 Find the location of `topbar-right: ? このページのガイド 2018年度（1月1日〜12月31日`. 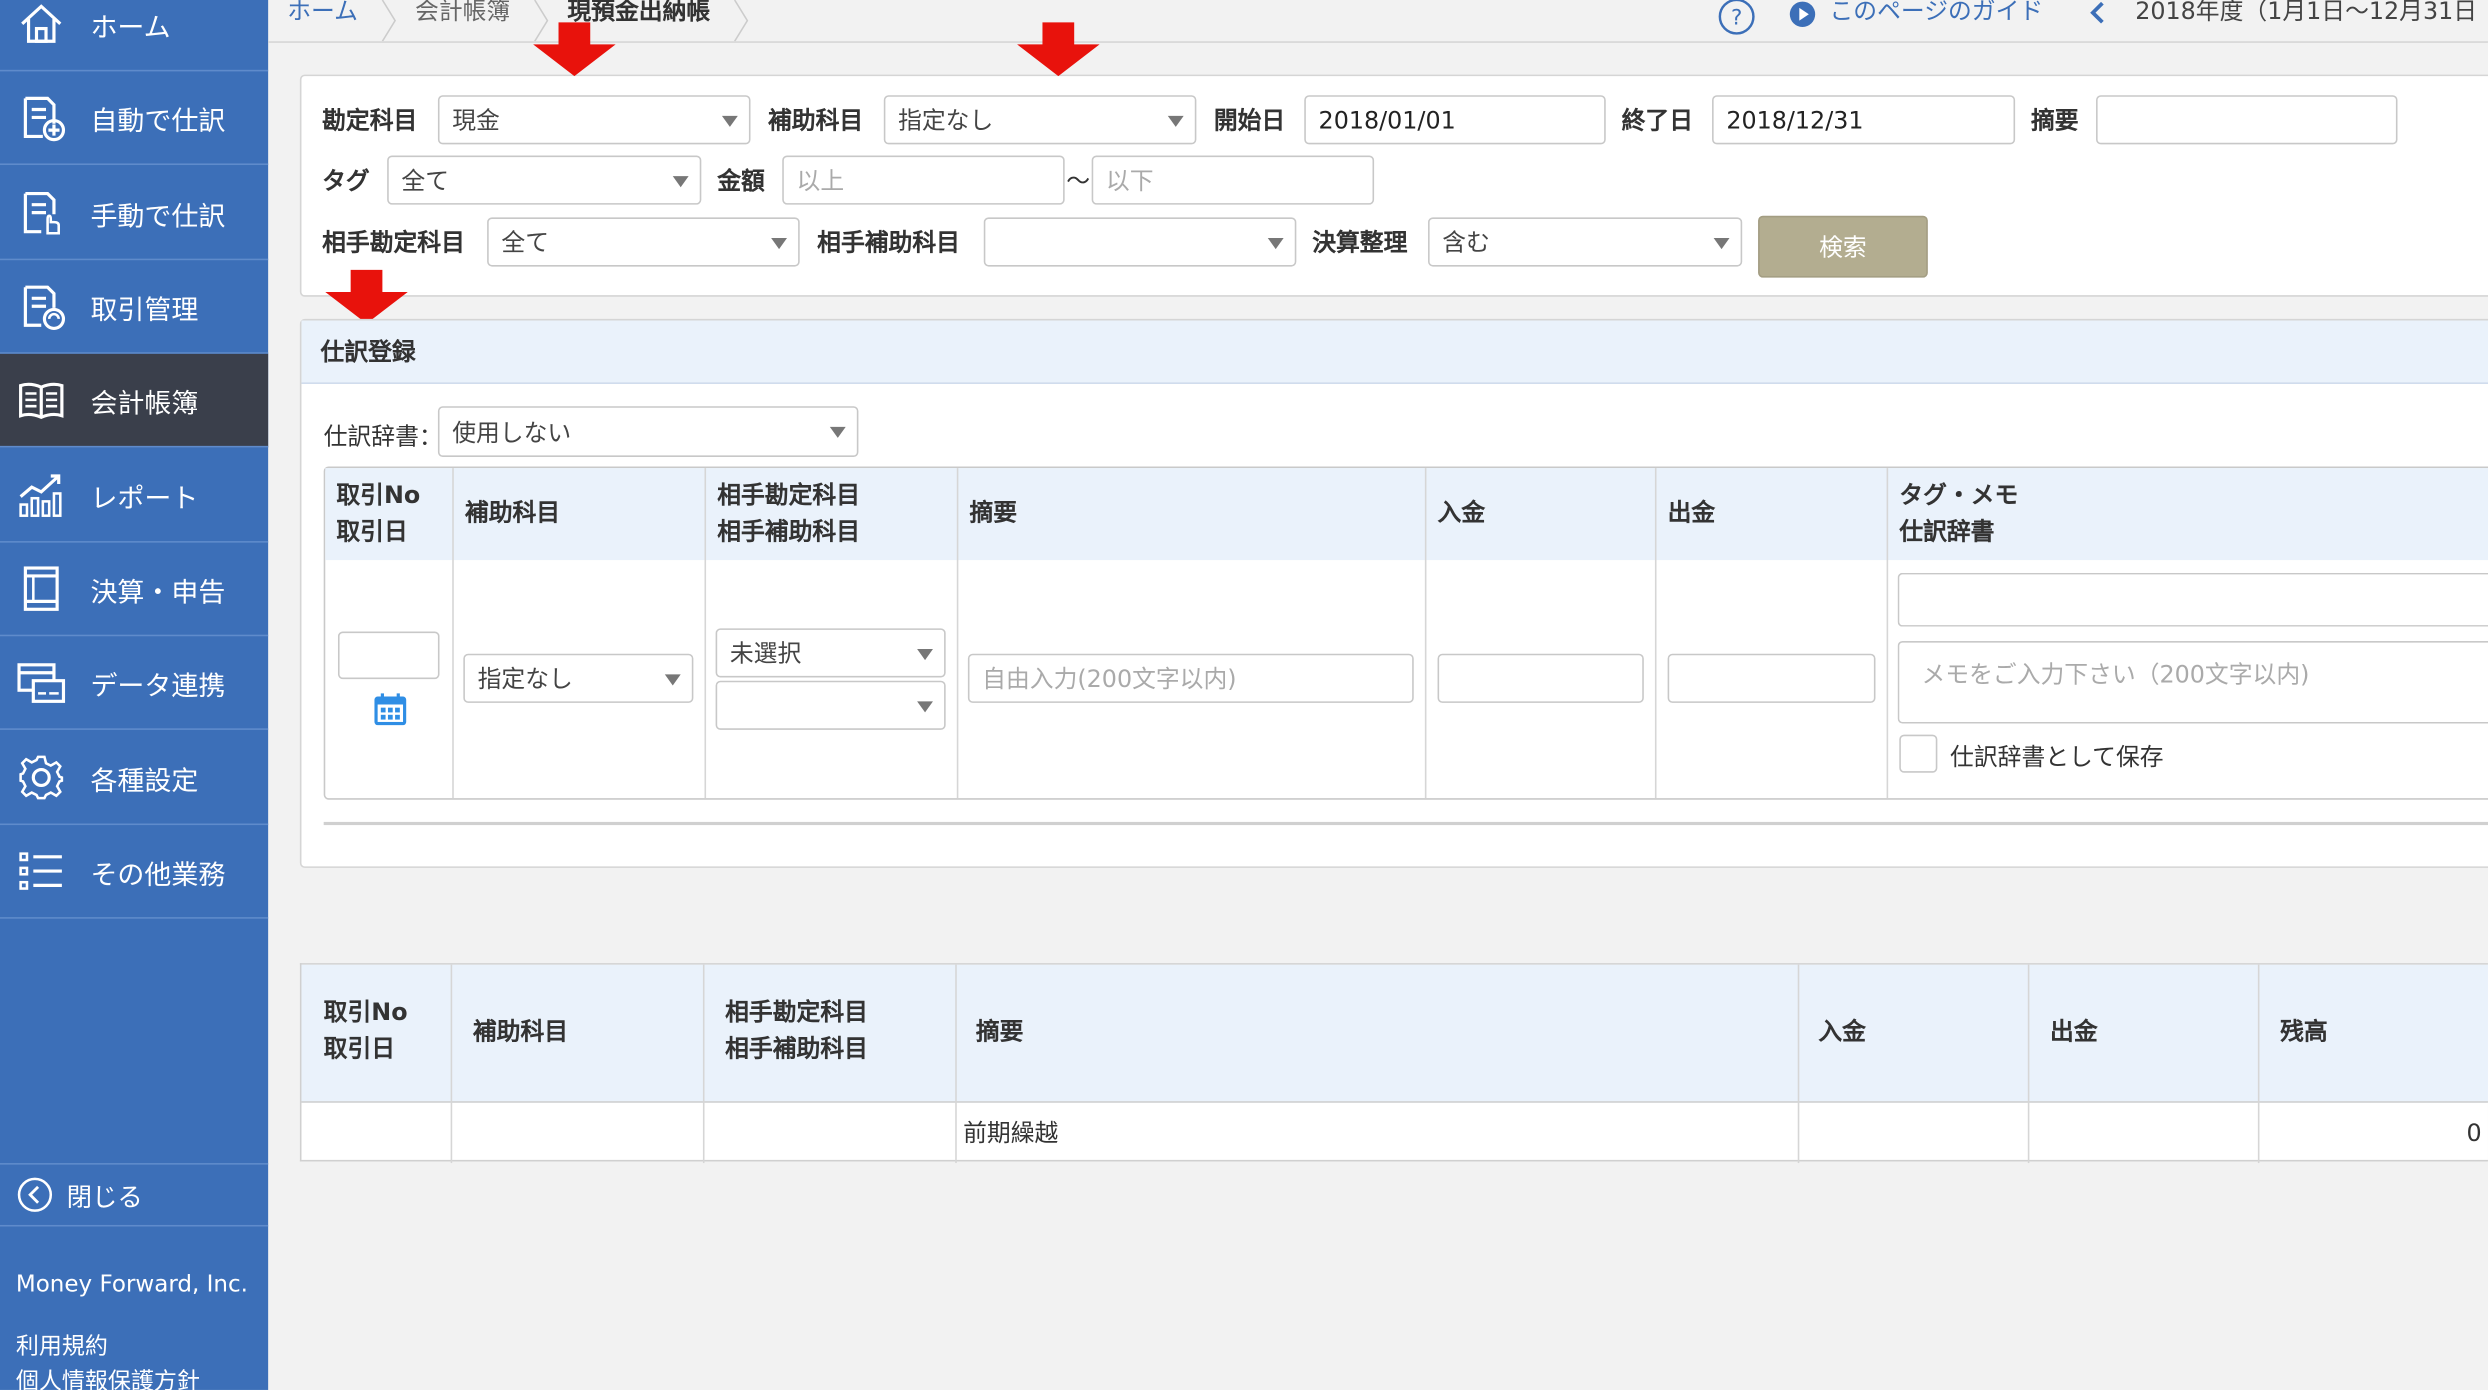

topbar-right: ? このページのガイド 2018年度（1月1日〜12月31日 is located at coordinates (2097, 18).